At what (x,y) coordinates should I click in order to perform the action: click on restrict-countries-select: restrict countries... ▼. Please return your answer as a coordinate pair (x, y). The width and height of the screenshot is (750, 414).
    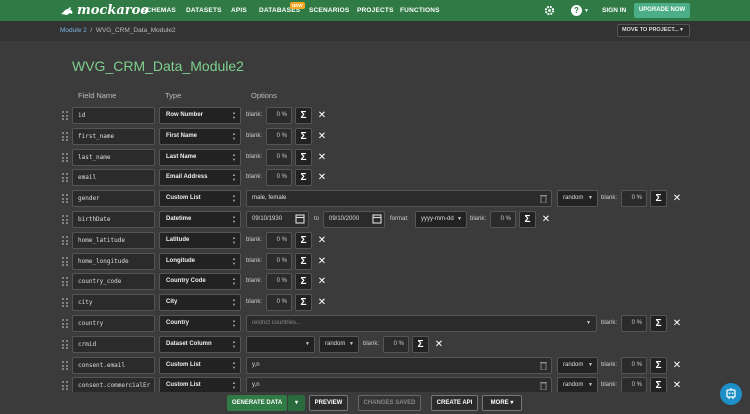
    Looking at the image, I should click on (421, 323).